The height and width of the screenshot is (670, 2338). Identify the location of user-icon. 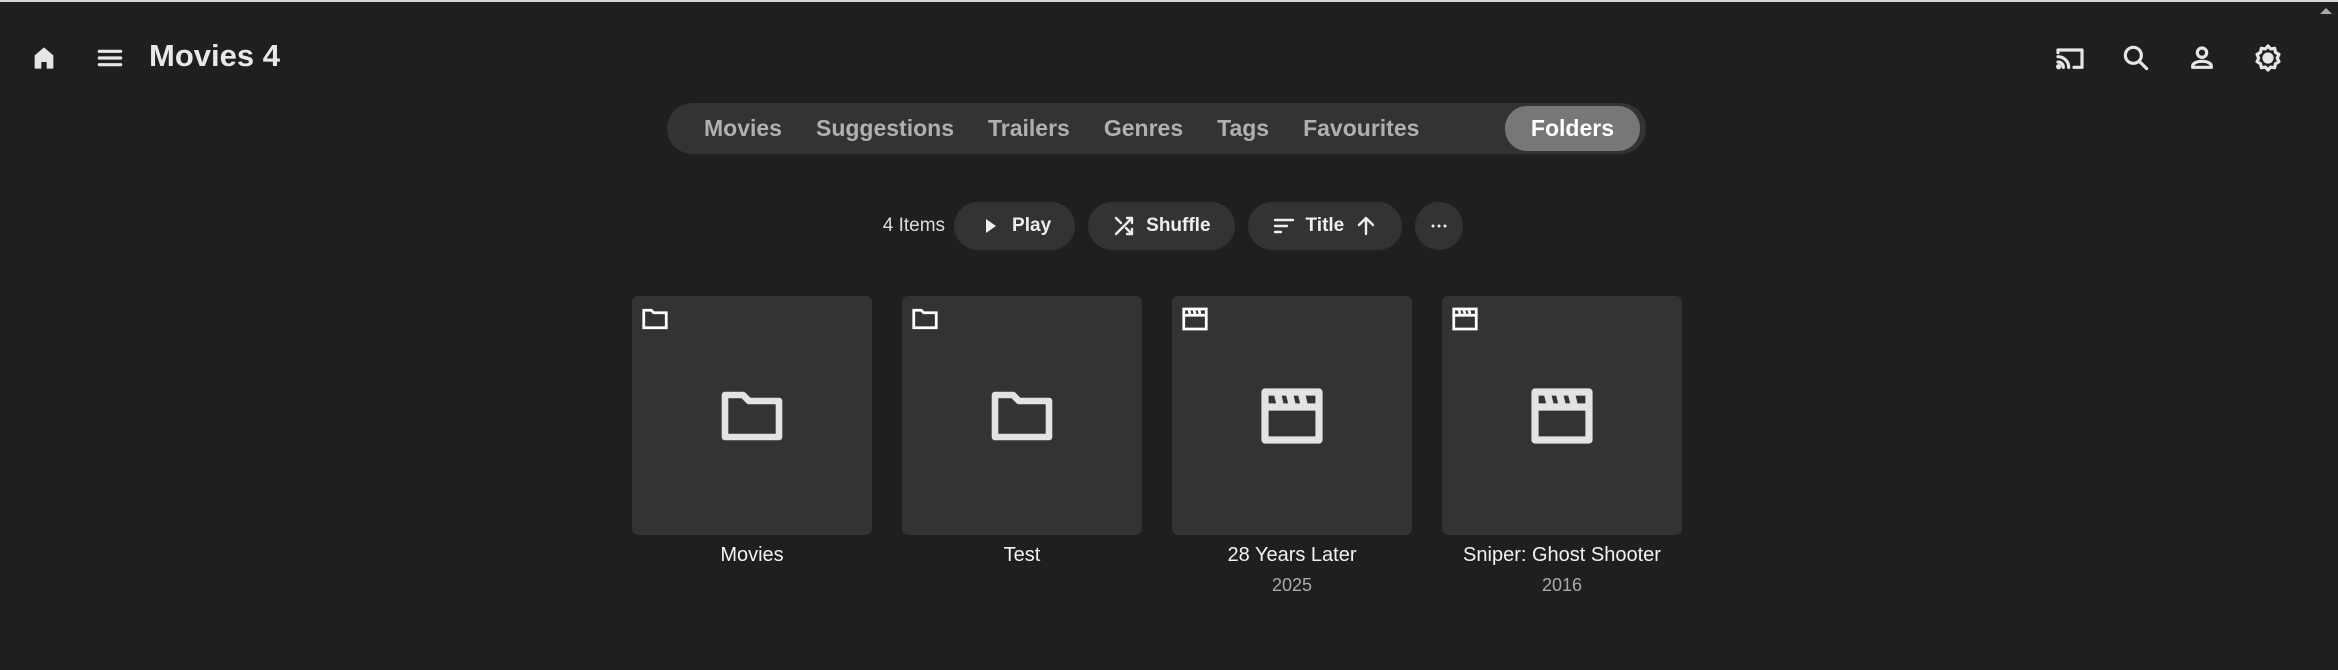
(2202, 57).